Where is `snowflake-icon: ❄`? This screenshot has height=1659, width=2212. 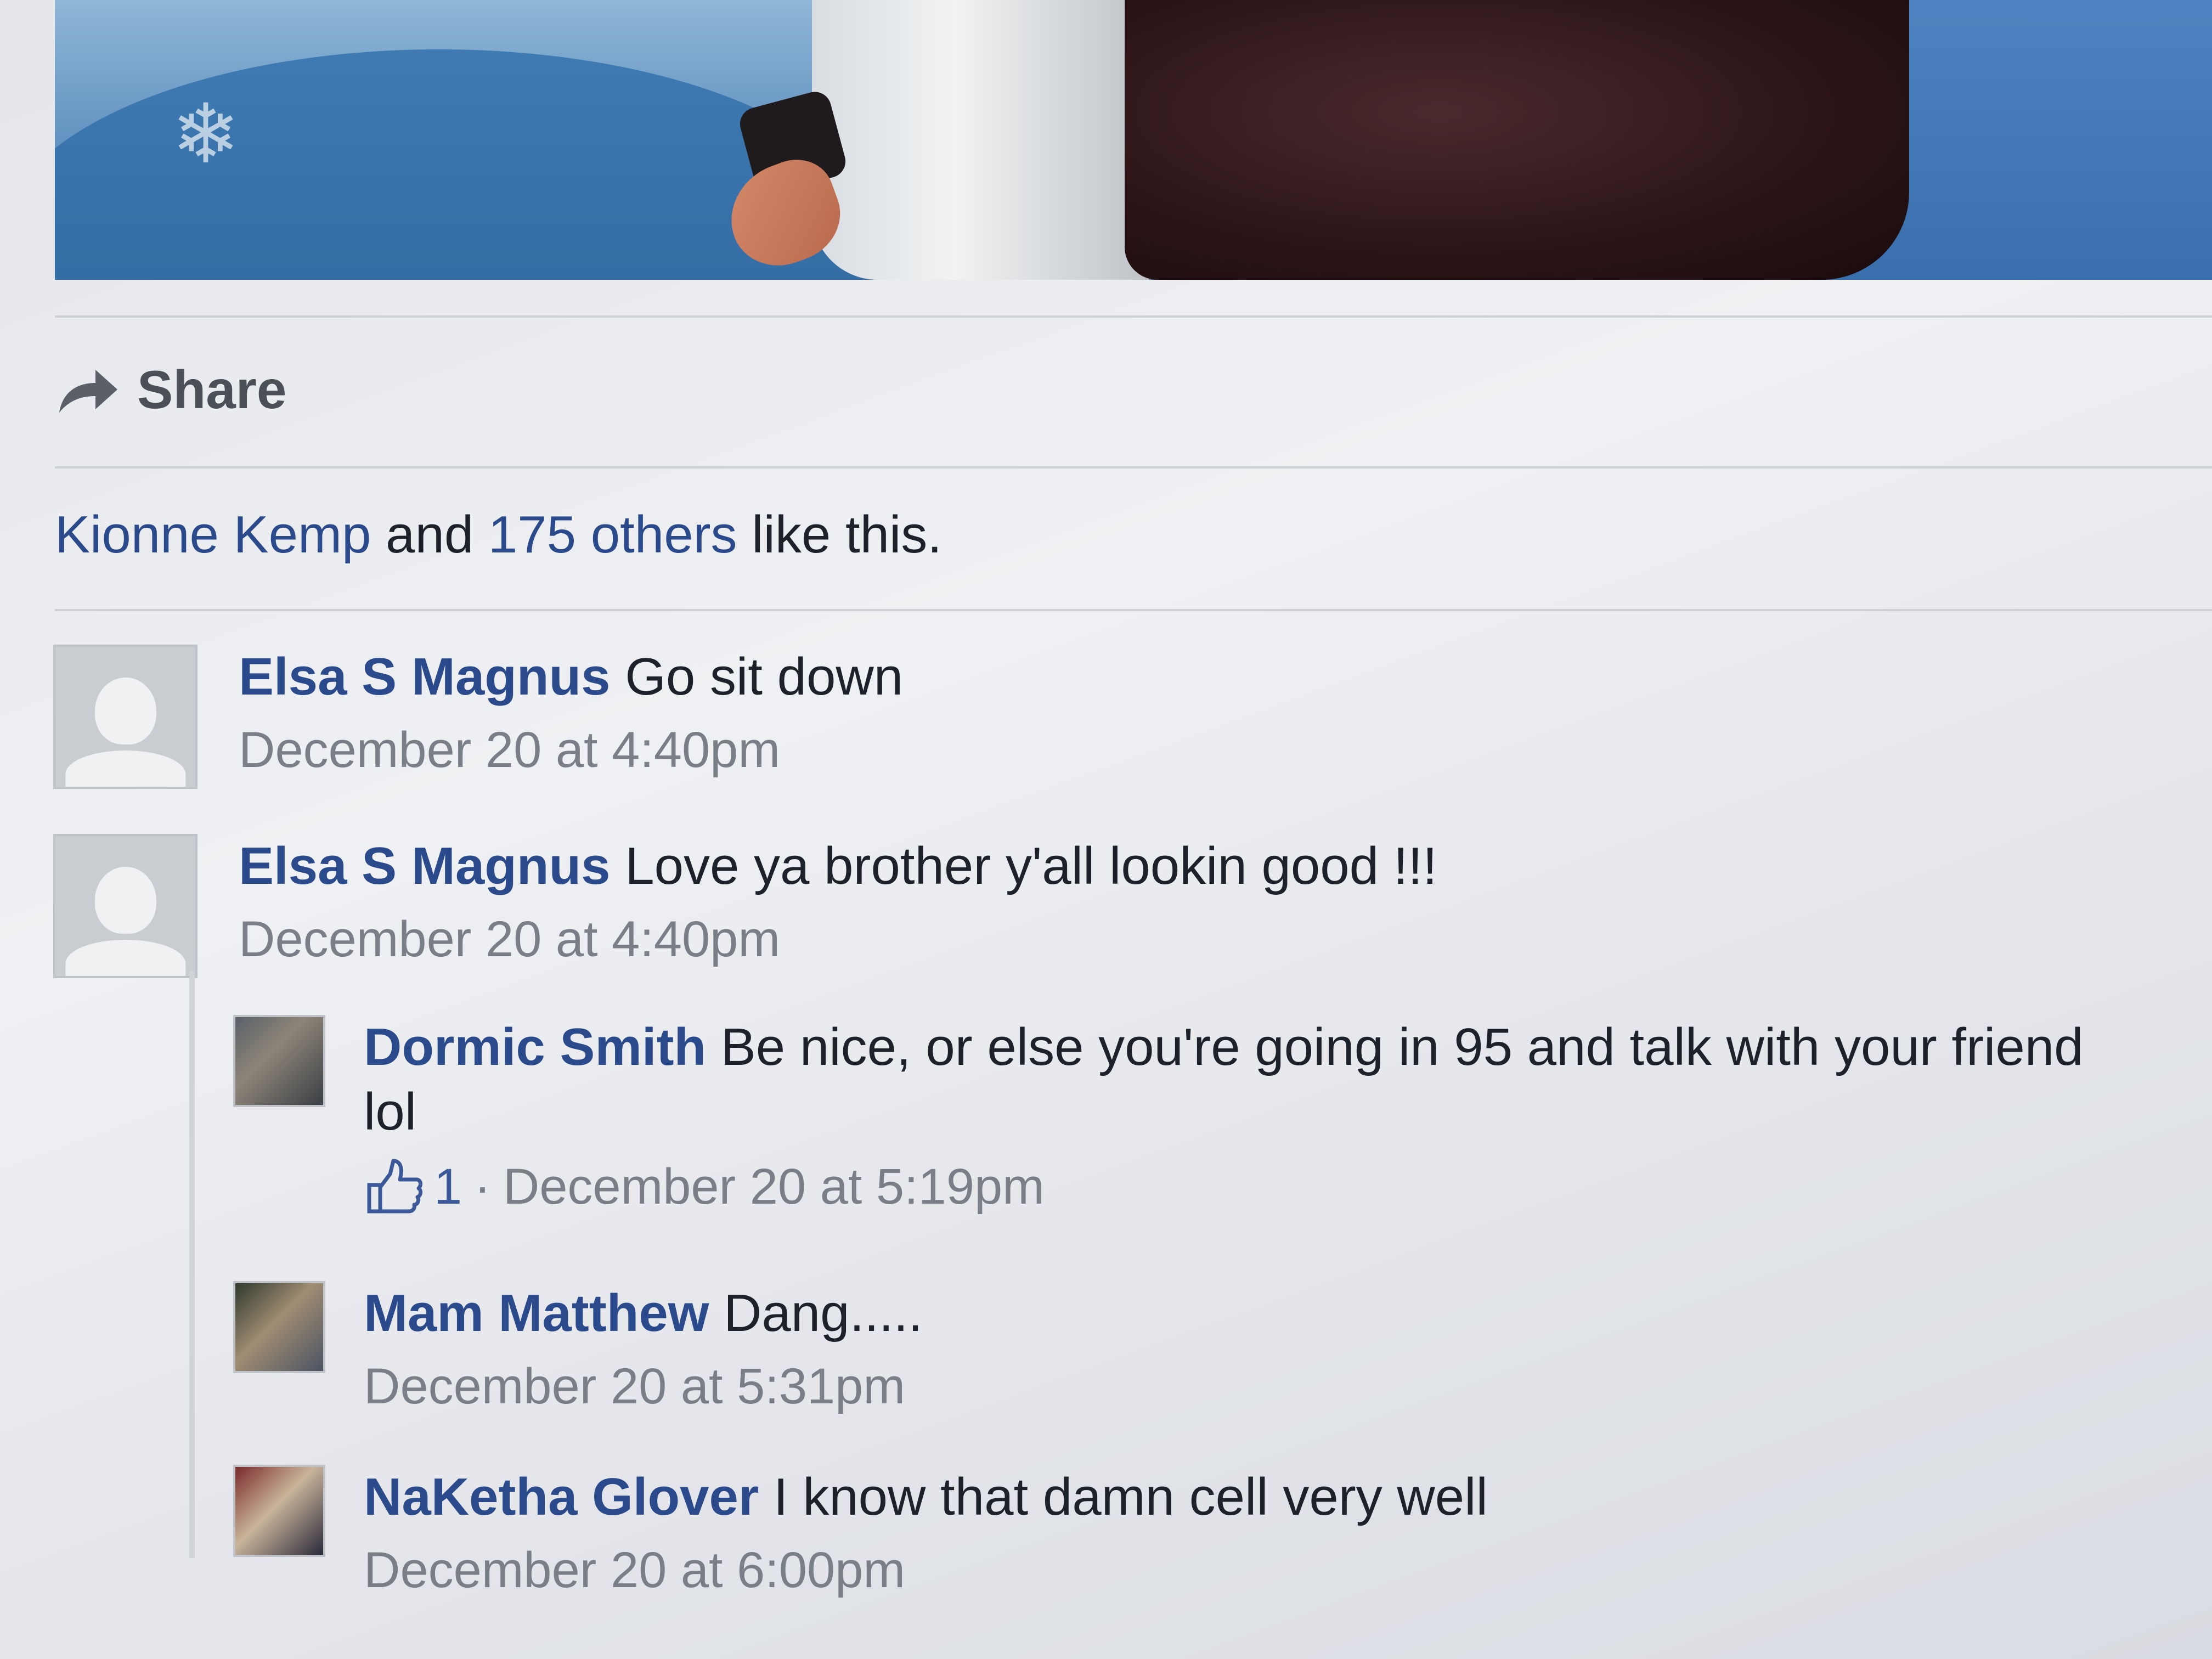
snowflake-icon: ❄ is located at coordinates (205, 134).